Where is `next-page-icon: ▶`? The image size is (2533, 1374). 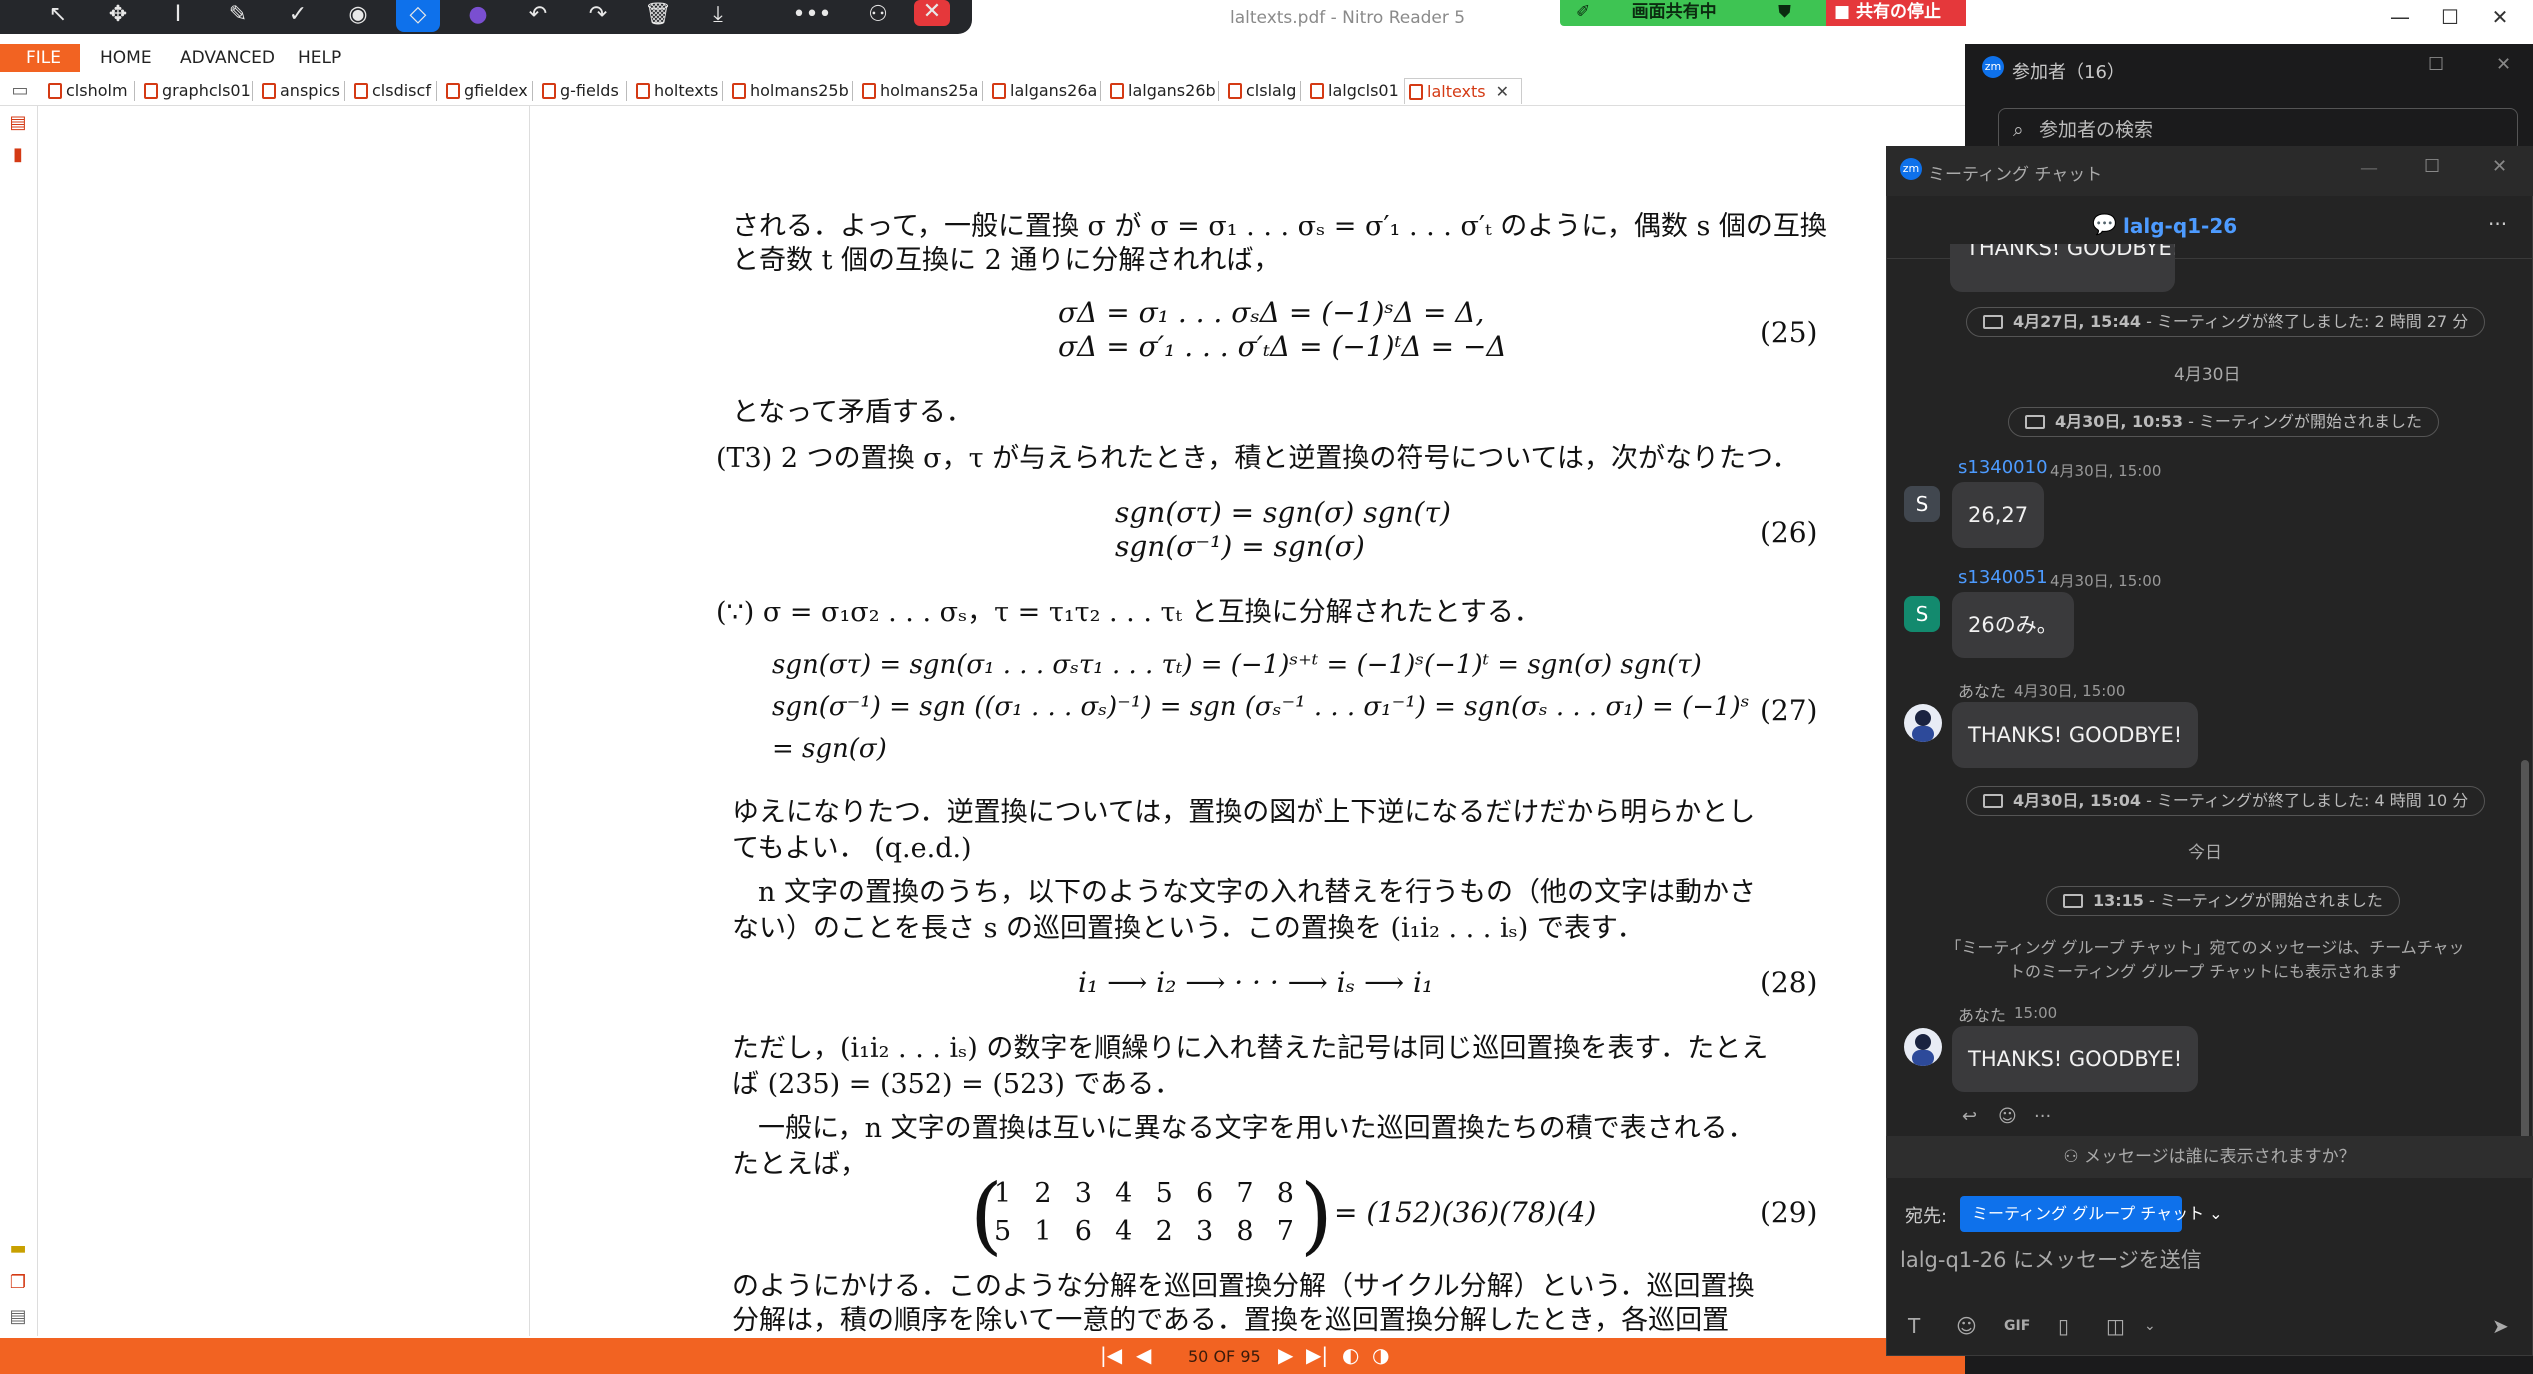
next-page-icon: ▶ is located at coordinates (1285, 1355).